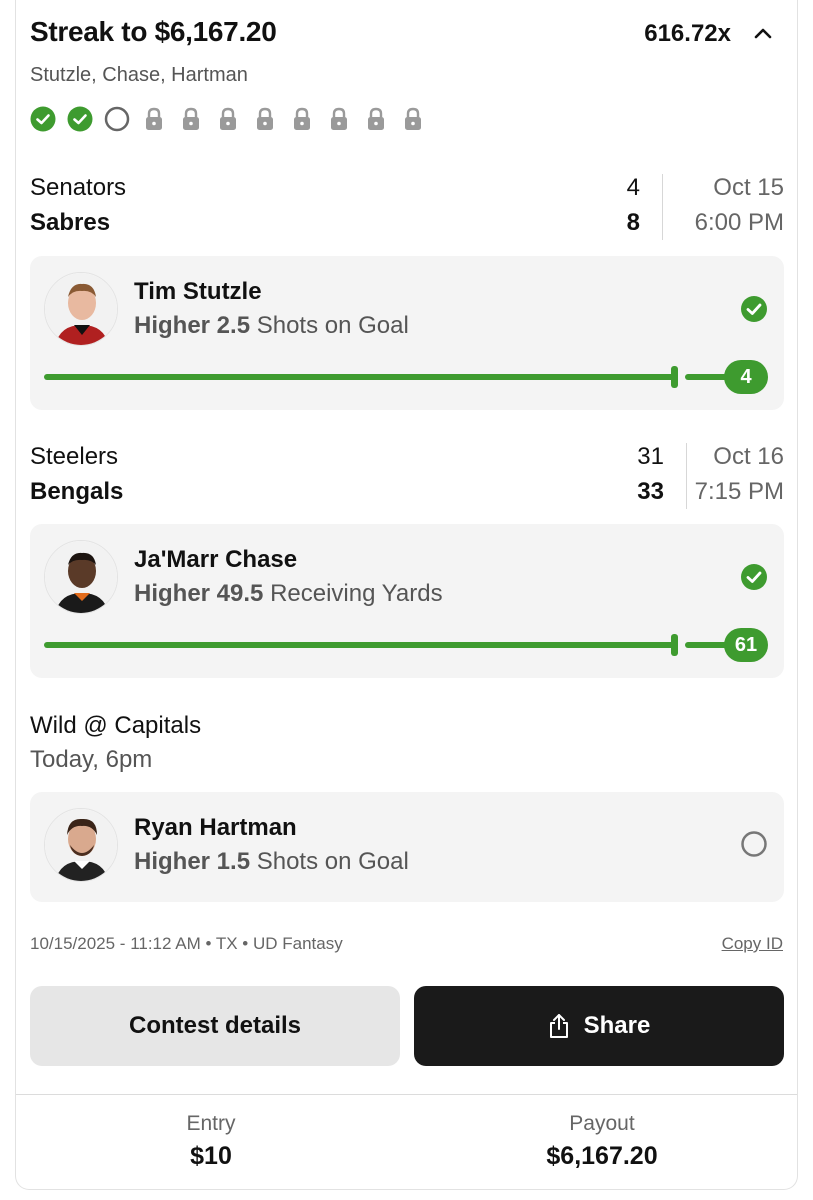 The height and width of the screenshot is (1200, 813). What do you see at coordinates (192, 325) in the screenshot?
I see `pick-direction: Higher 2.5` at bounding box center [192, 325].